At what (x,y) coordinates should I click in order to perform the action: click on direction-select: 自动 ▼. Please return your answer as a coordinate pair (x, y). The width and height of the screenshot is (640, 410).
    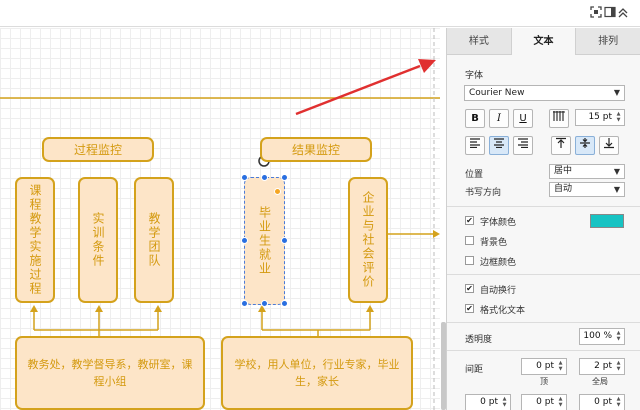
    Looking at the image, I should click on (587, 189).